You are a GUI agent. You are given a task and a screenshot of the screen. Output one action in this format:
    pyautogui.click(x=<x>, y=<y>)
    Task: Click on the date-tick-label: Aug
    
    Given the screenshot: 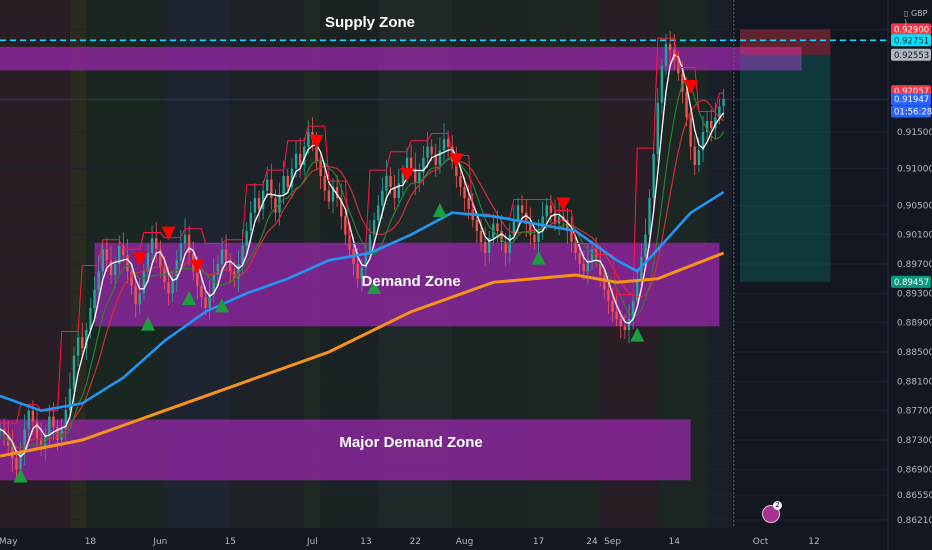 What is the action you would take?
    pyautogui.click(x=465, y=542)
    